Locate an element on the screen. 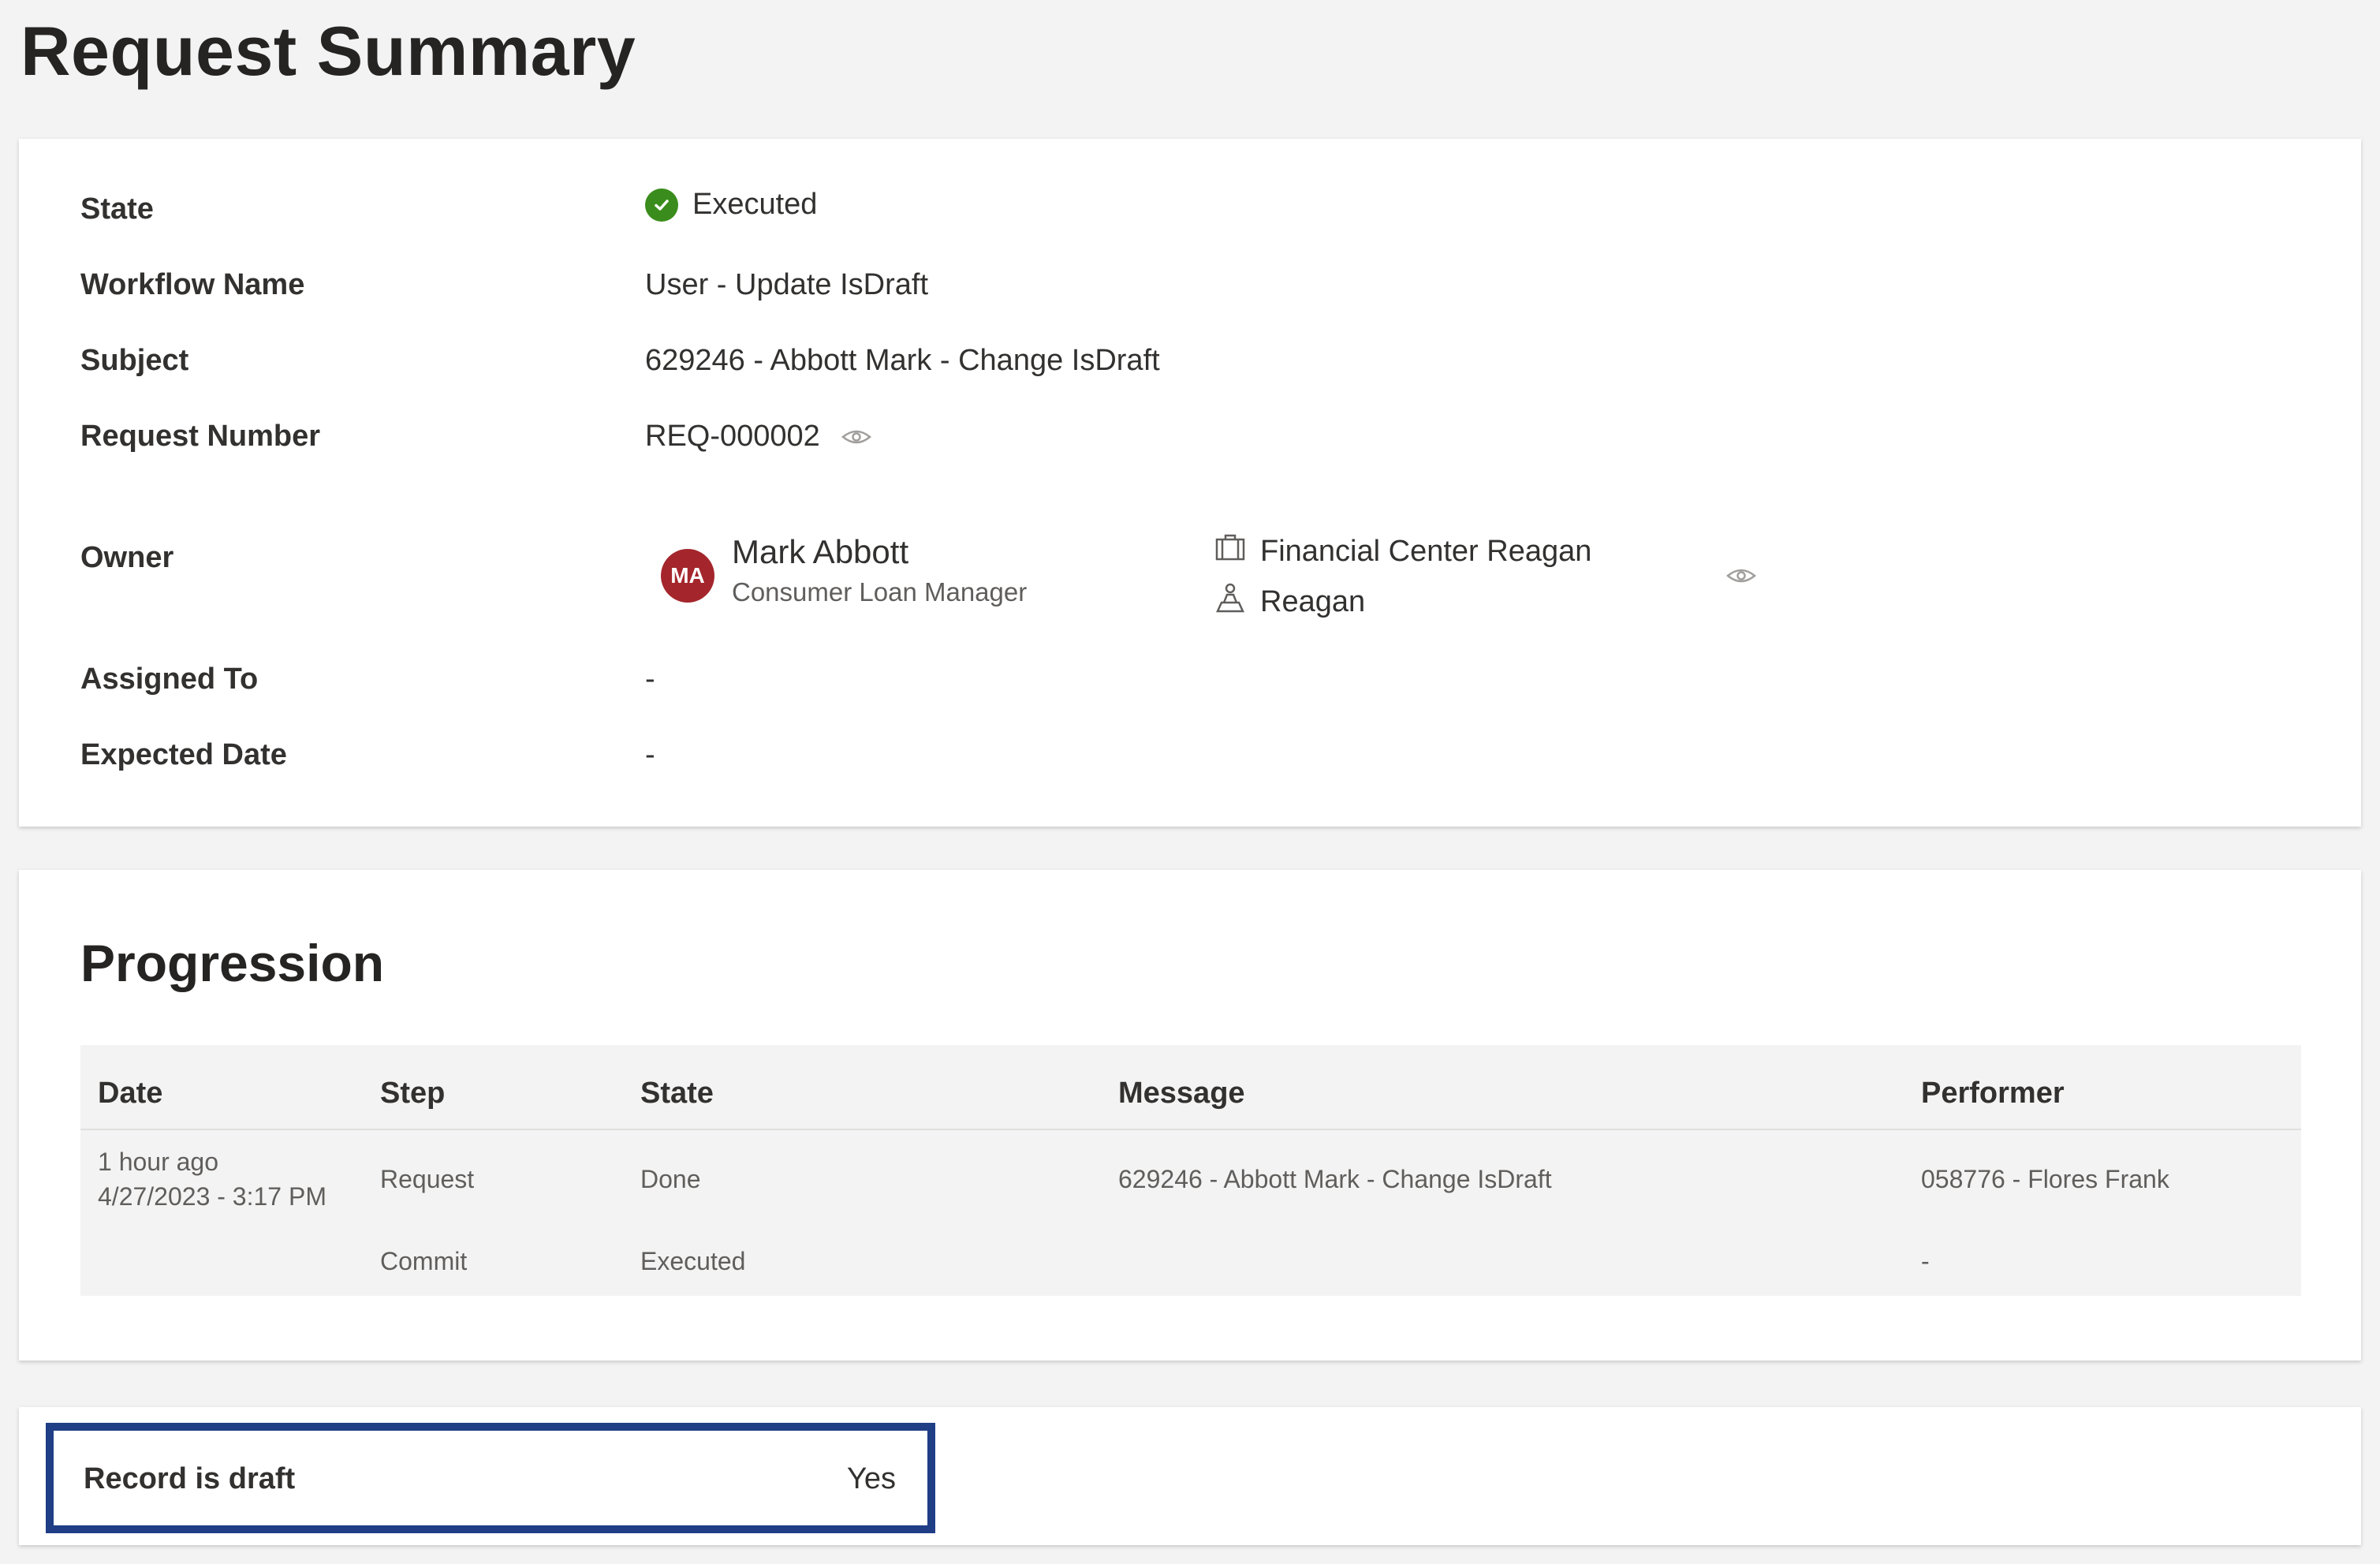 Image resolution: width=2380 pixels, height=1564 pixels. state-label: State is located at coordinates (117, 209).